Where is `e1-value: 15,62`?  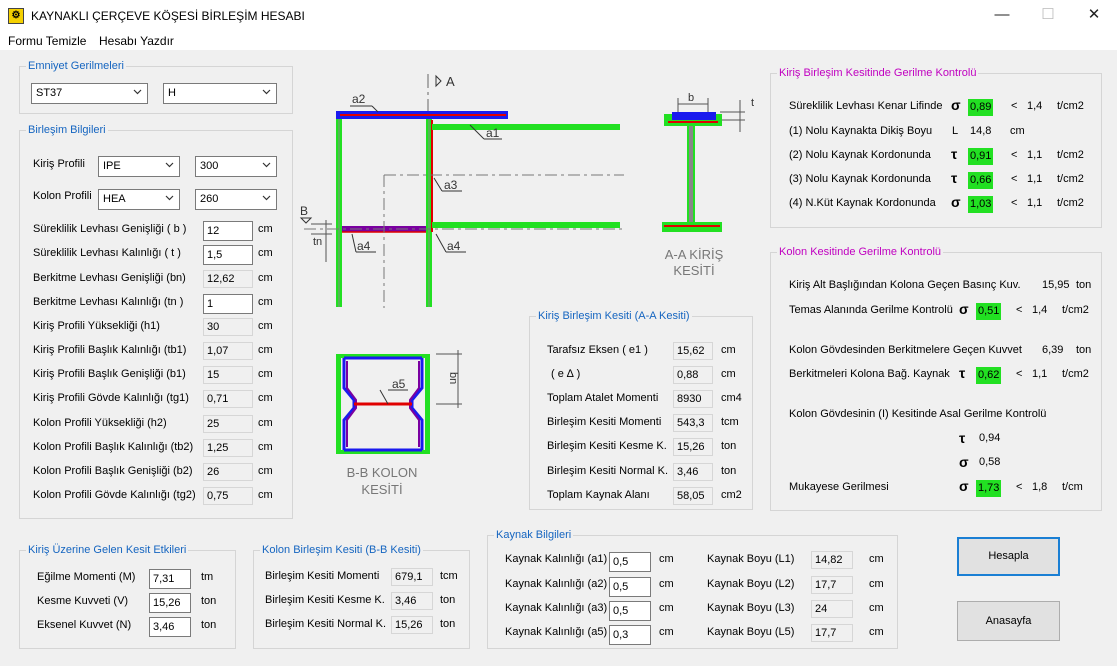 e1-value: 15,62 is located at coordinates (693, 351).